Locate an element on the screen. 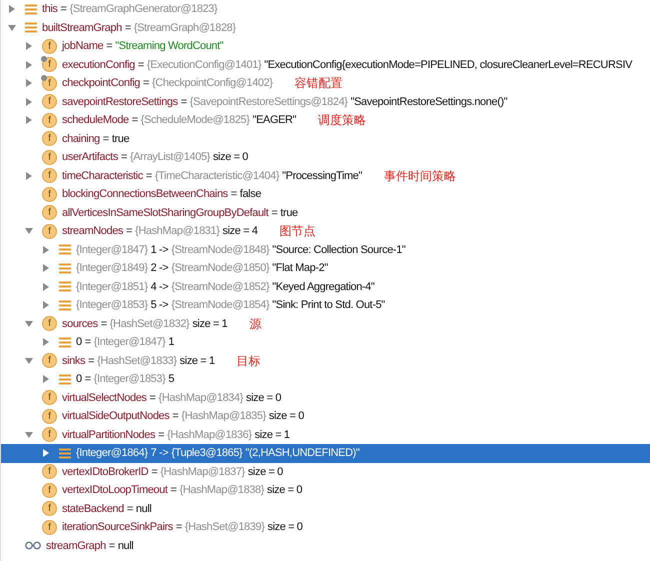  tree-row: f savepointRestoreSettings = {SavepointRestoreSettings@1824} "SavepointRestoreSettings.none()" is located at coordinates (325, 101).